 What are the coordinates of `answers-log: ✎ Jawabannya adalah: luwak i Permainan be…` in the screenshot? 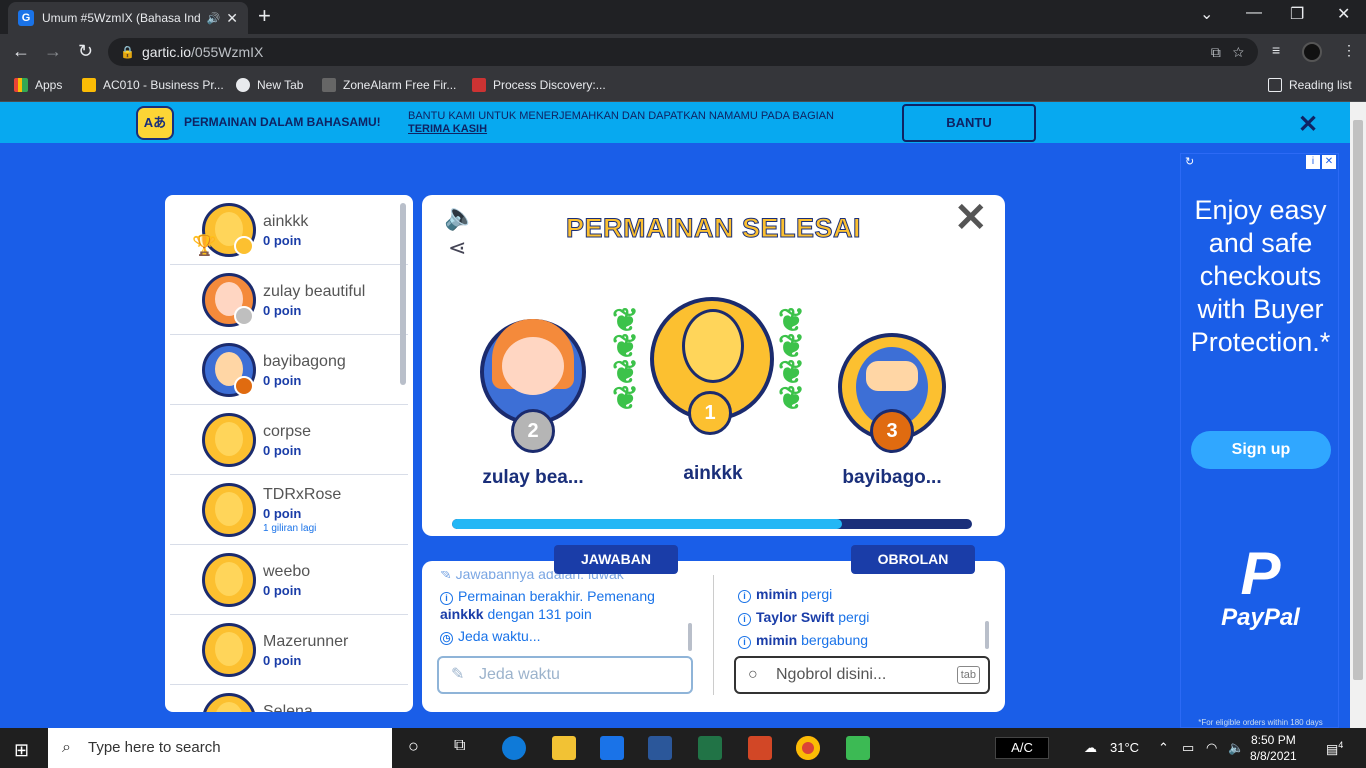 It's located at (570, 611).